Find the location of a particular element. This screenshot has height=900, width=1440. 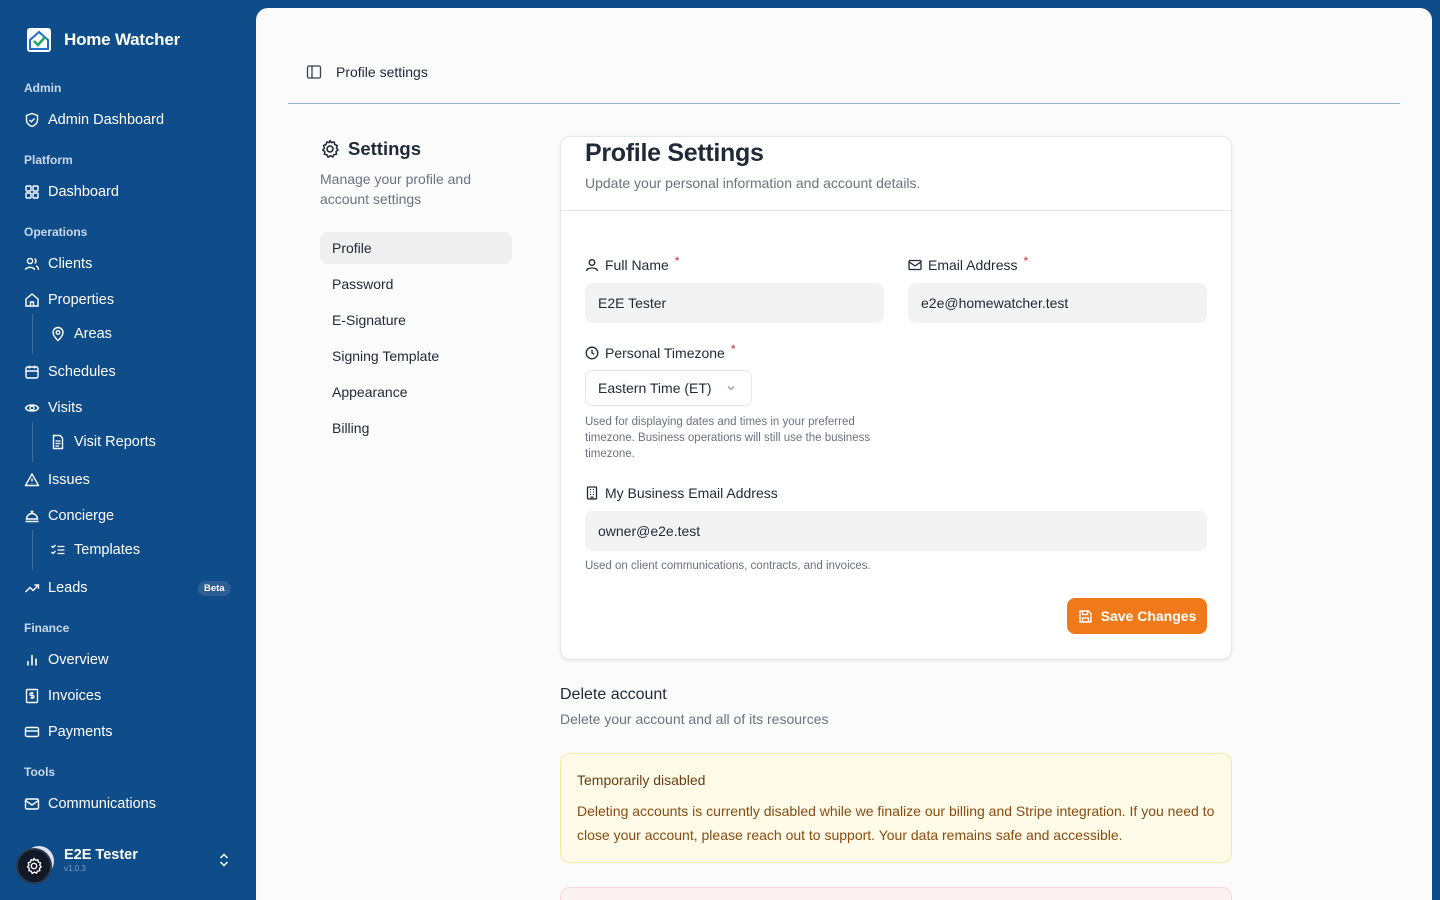

sidebar-item-label: Payments is located at coordinates (80, 732).